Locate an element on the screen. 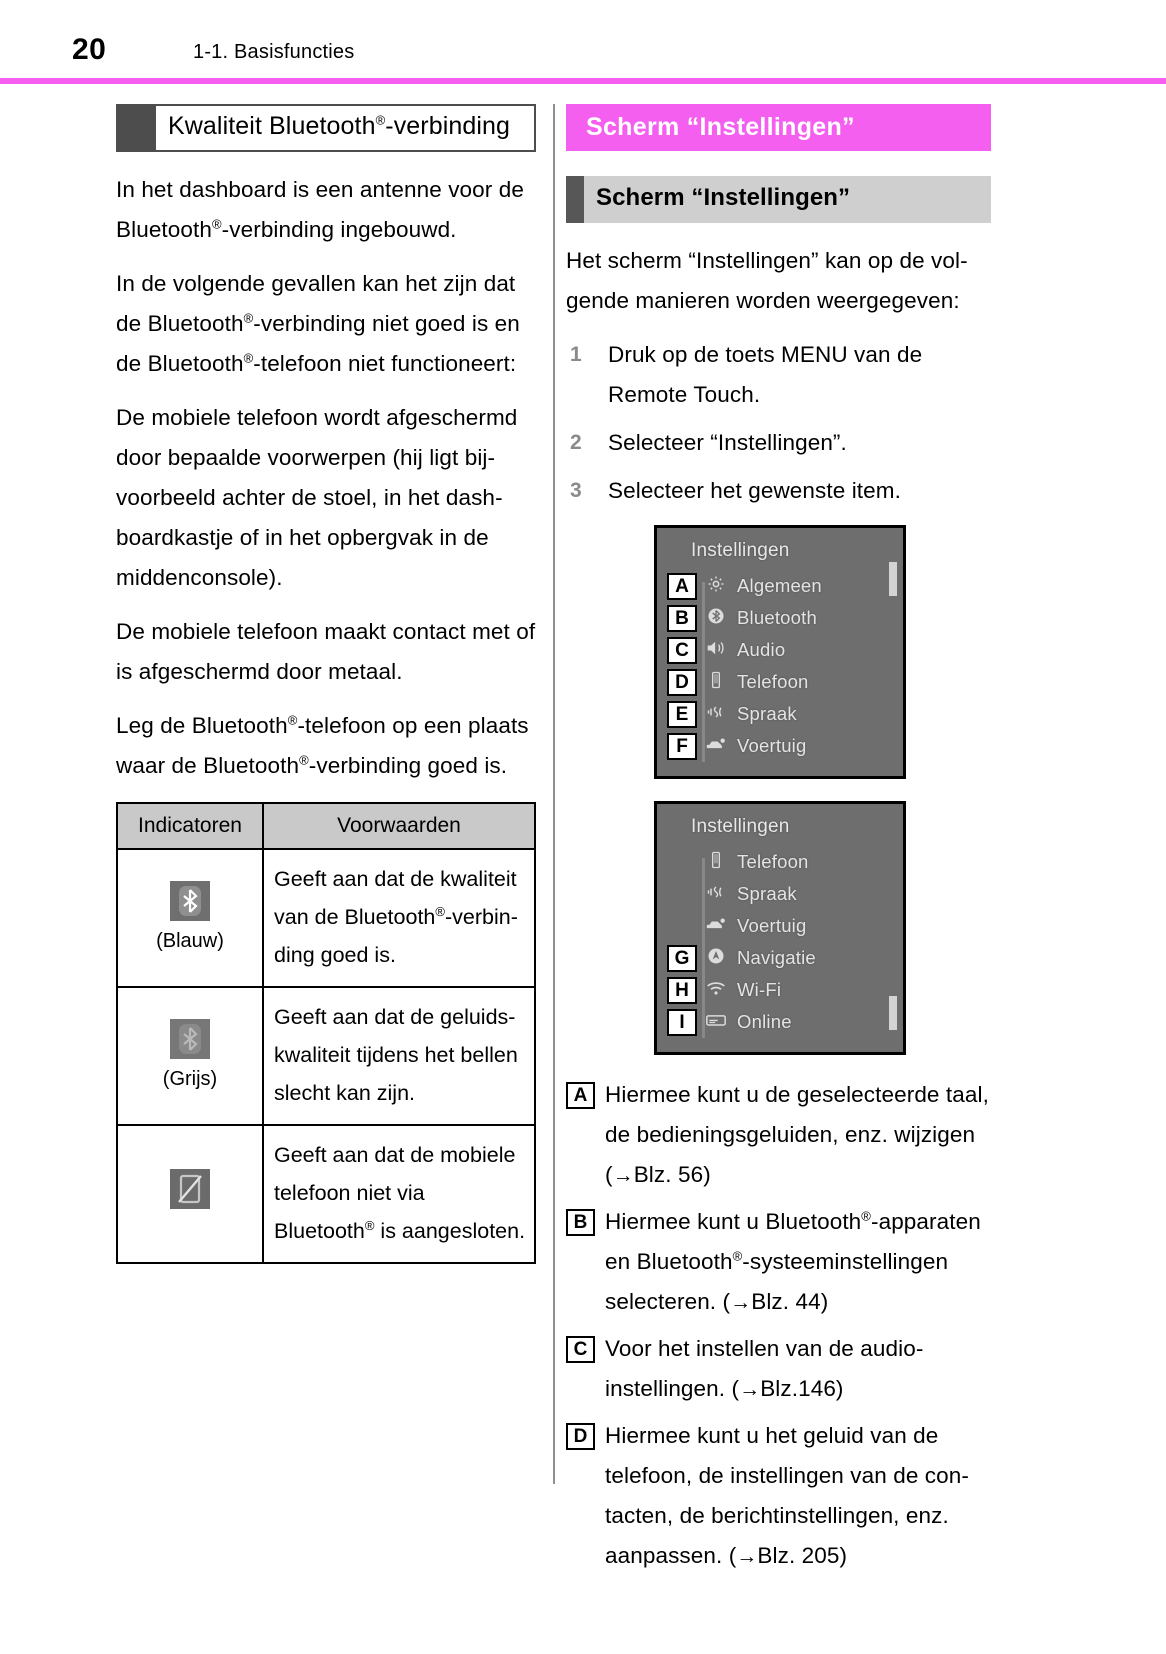 Image resolution: width=1166 pixels, height=1654 pixels. settings-menu-item-navigatie: G Navigatie is located at coordinates (780, 958).